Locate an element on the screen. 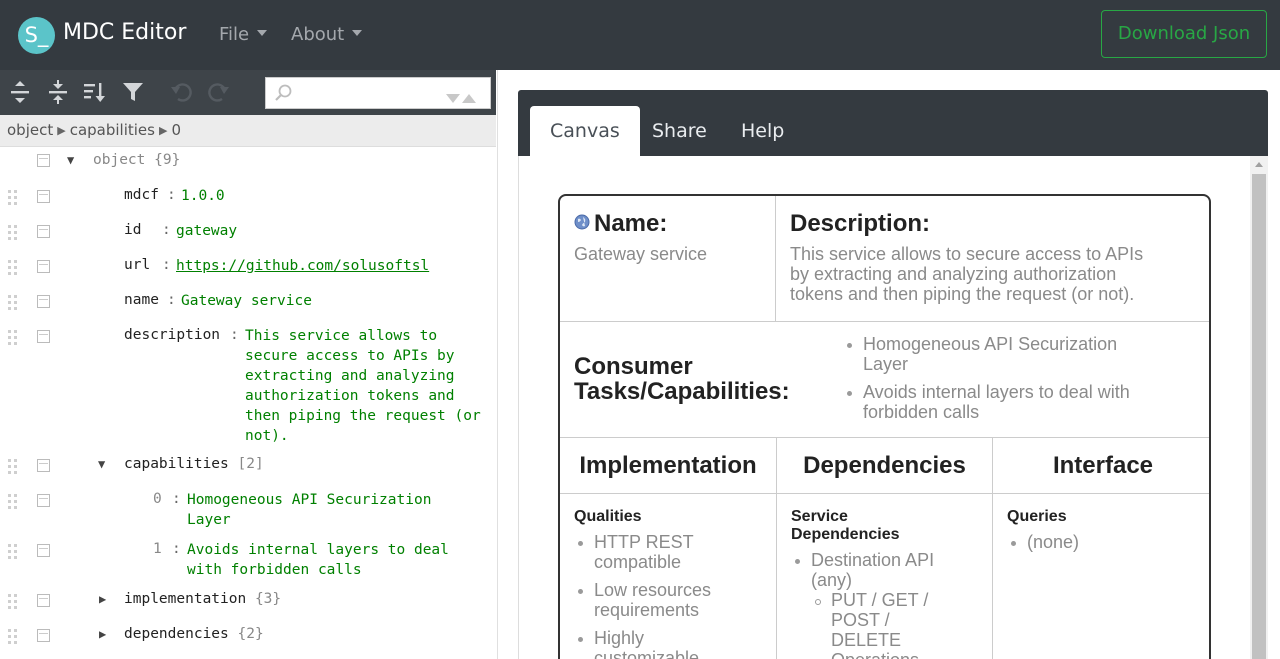  list-item: (none) is located at coordinates (1108, 542).